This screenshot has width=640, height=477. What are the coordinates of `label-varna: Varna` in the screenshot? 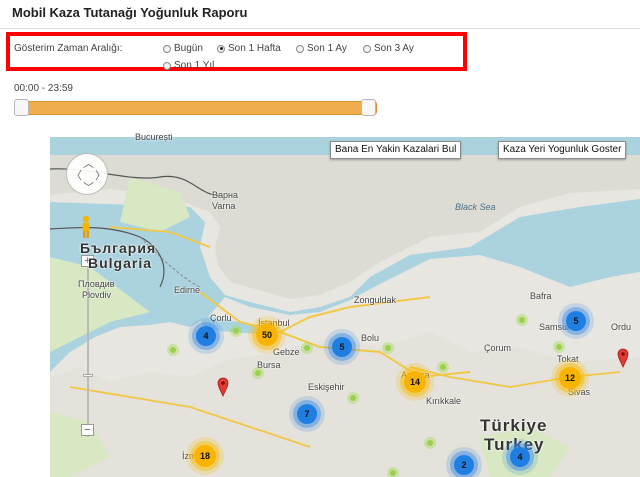 It's located at (224, 206).